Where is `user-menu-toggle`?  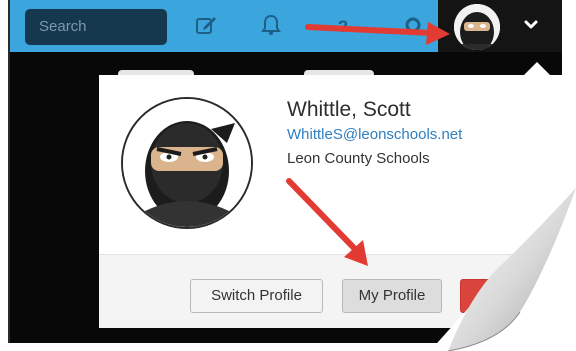 user-menu-toggle is located at coordinates (500, 26).